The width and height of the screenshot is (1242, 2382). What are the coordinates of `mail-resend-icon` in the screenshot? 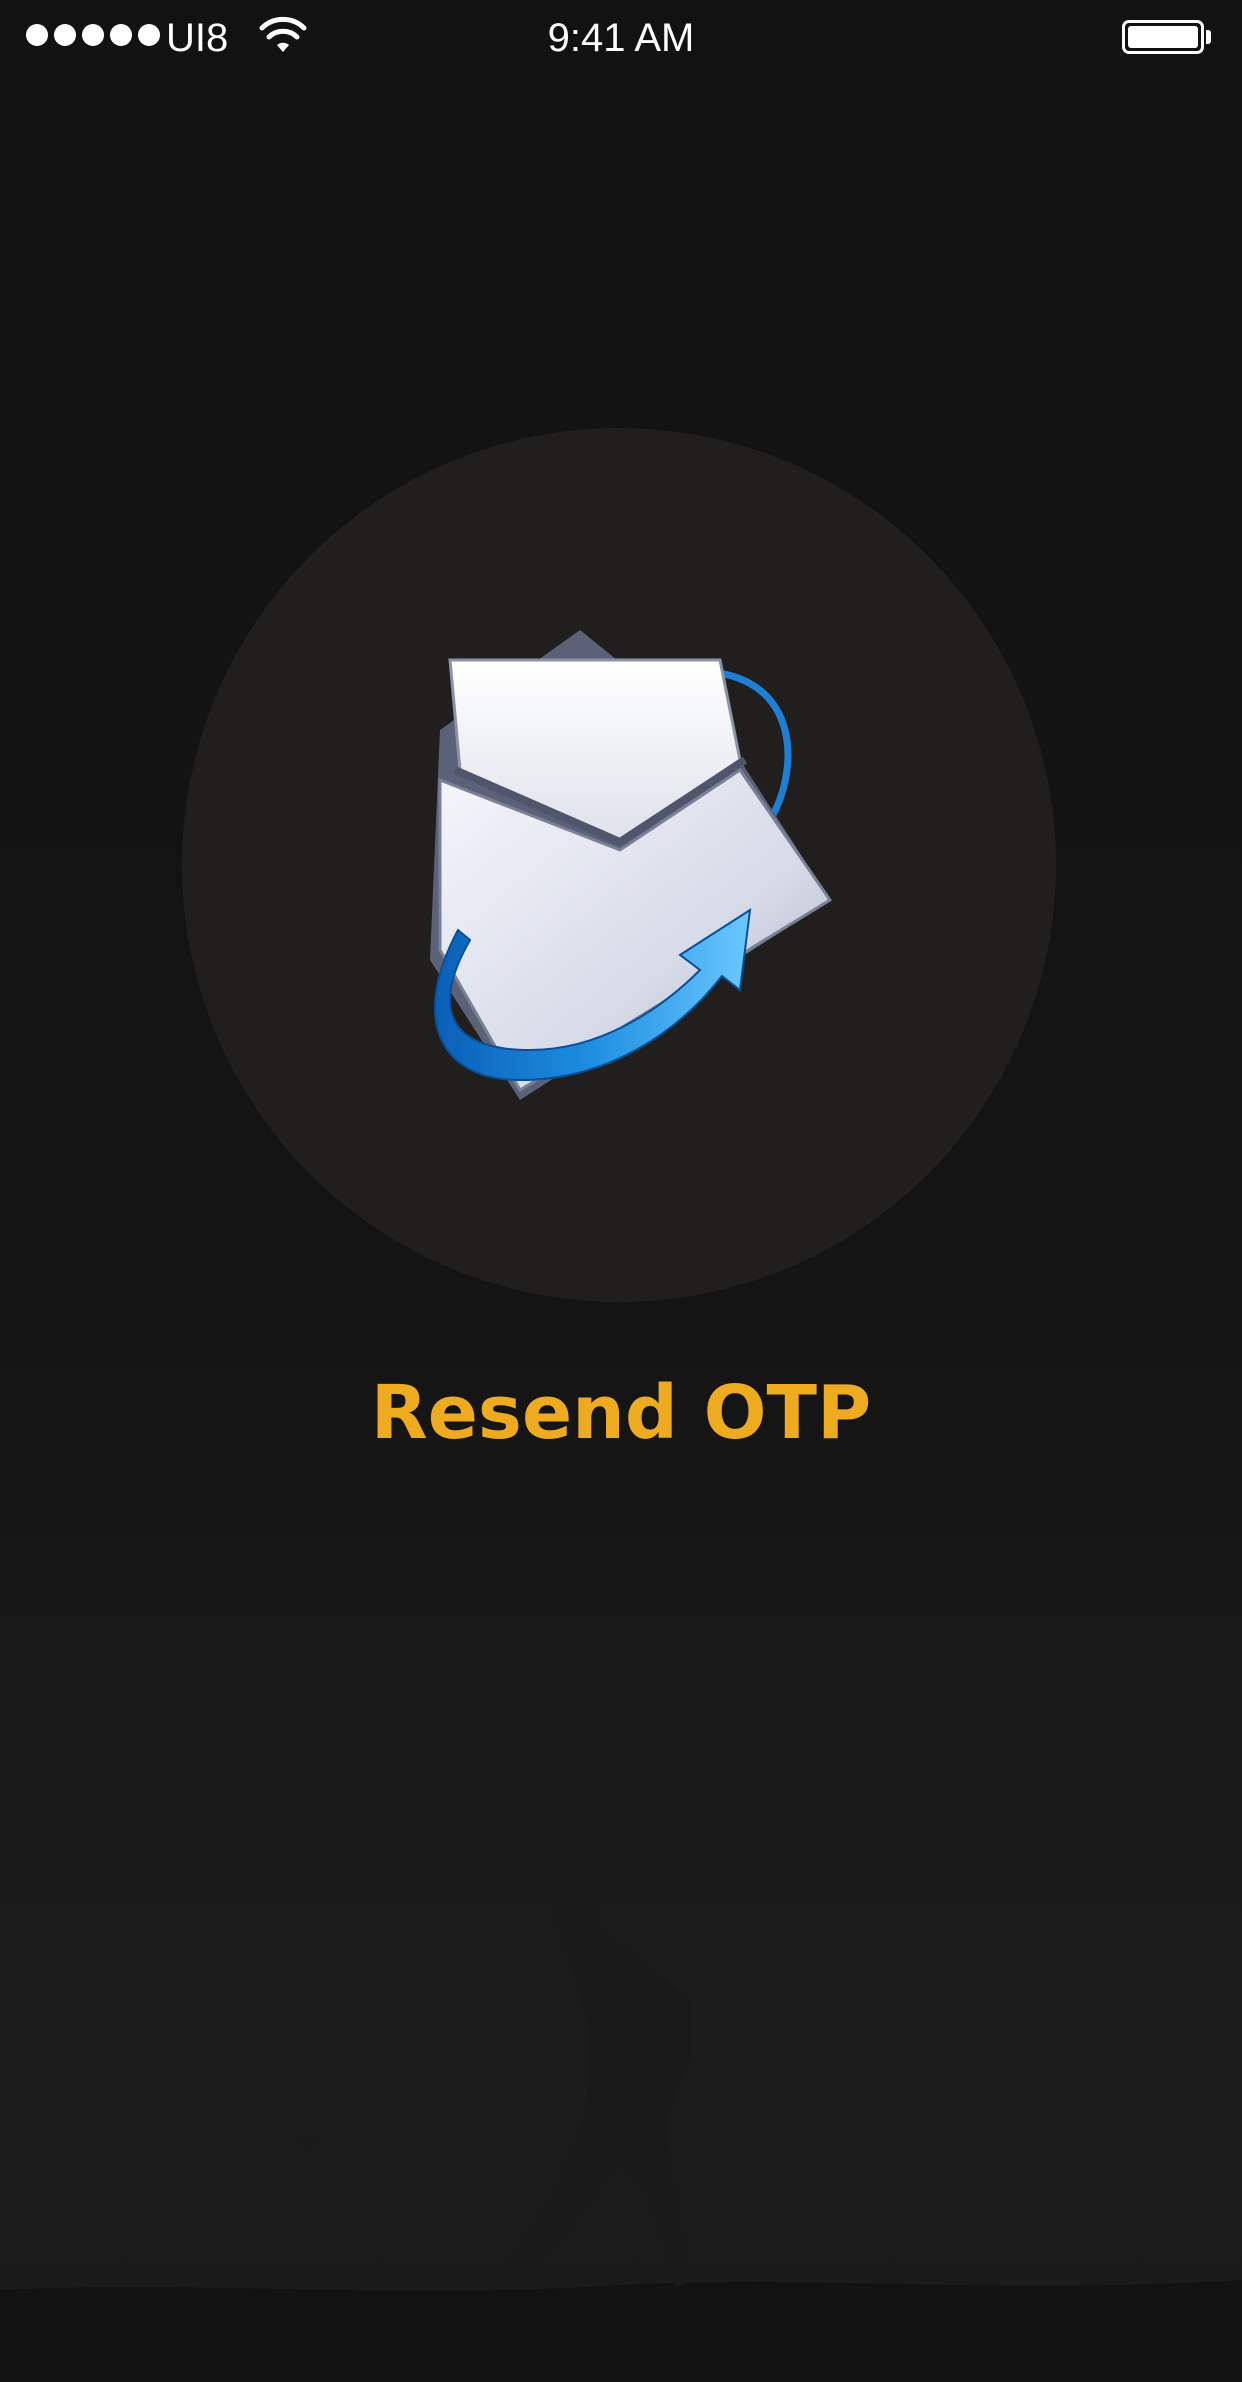 It's located at (631, 865).